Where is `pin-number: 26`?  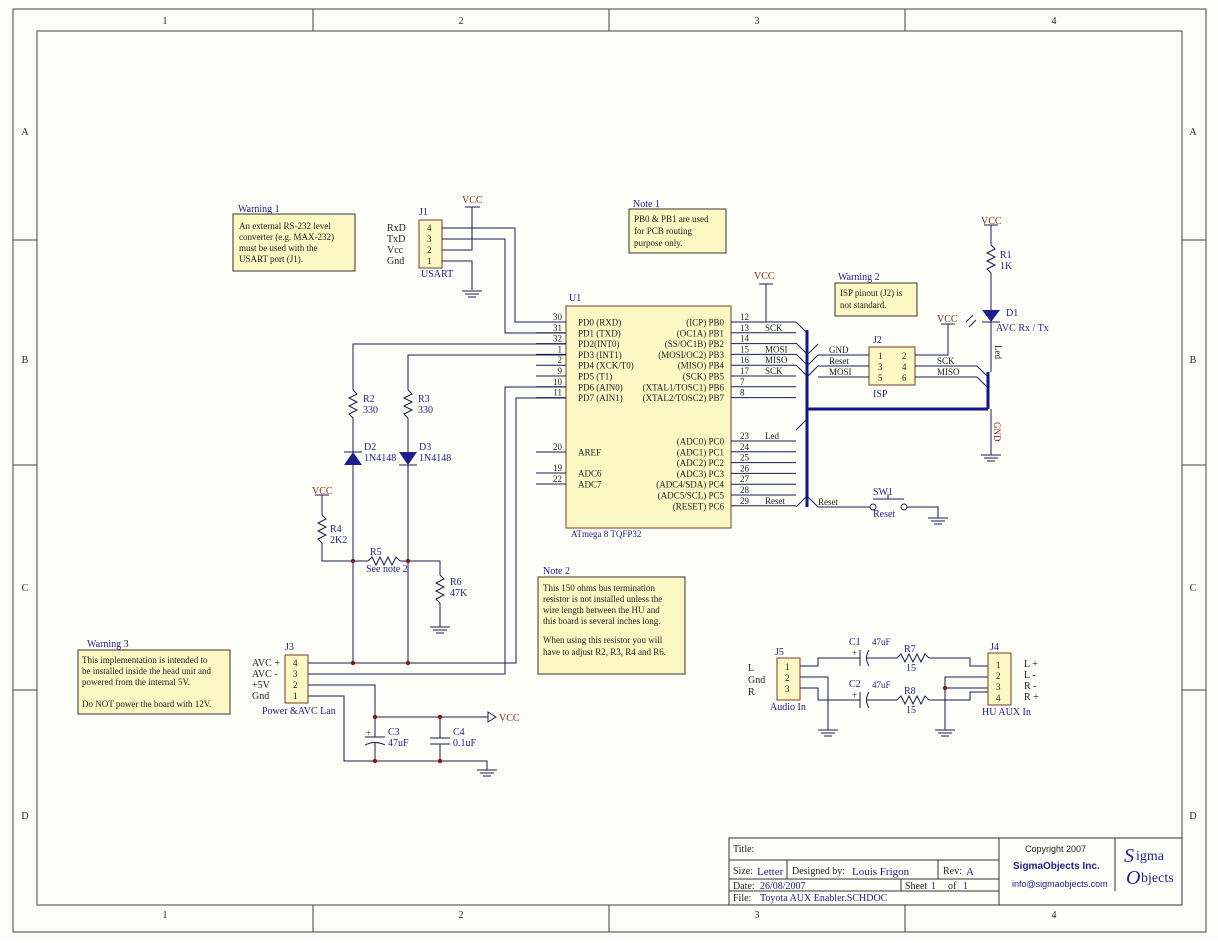 pin-number: 26 is located at coordinates (745, 468).